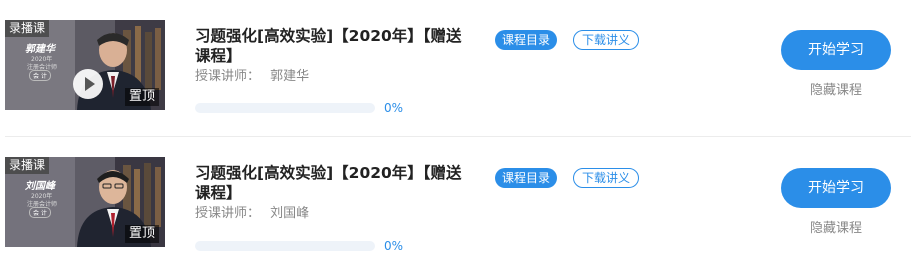 This screenshot has height=273, width=911. I want to click on teacher-name: 刘国峰, so click(290, 213).